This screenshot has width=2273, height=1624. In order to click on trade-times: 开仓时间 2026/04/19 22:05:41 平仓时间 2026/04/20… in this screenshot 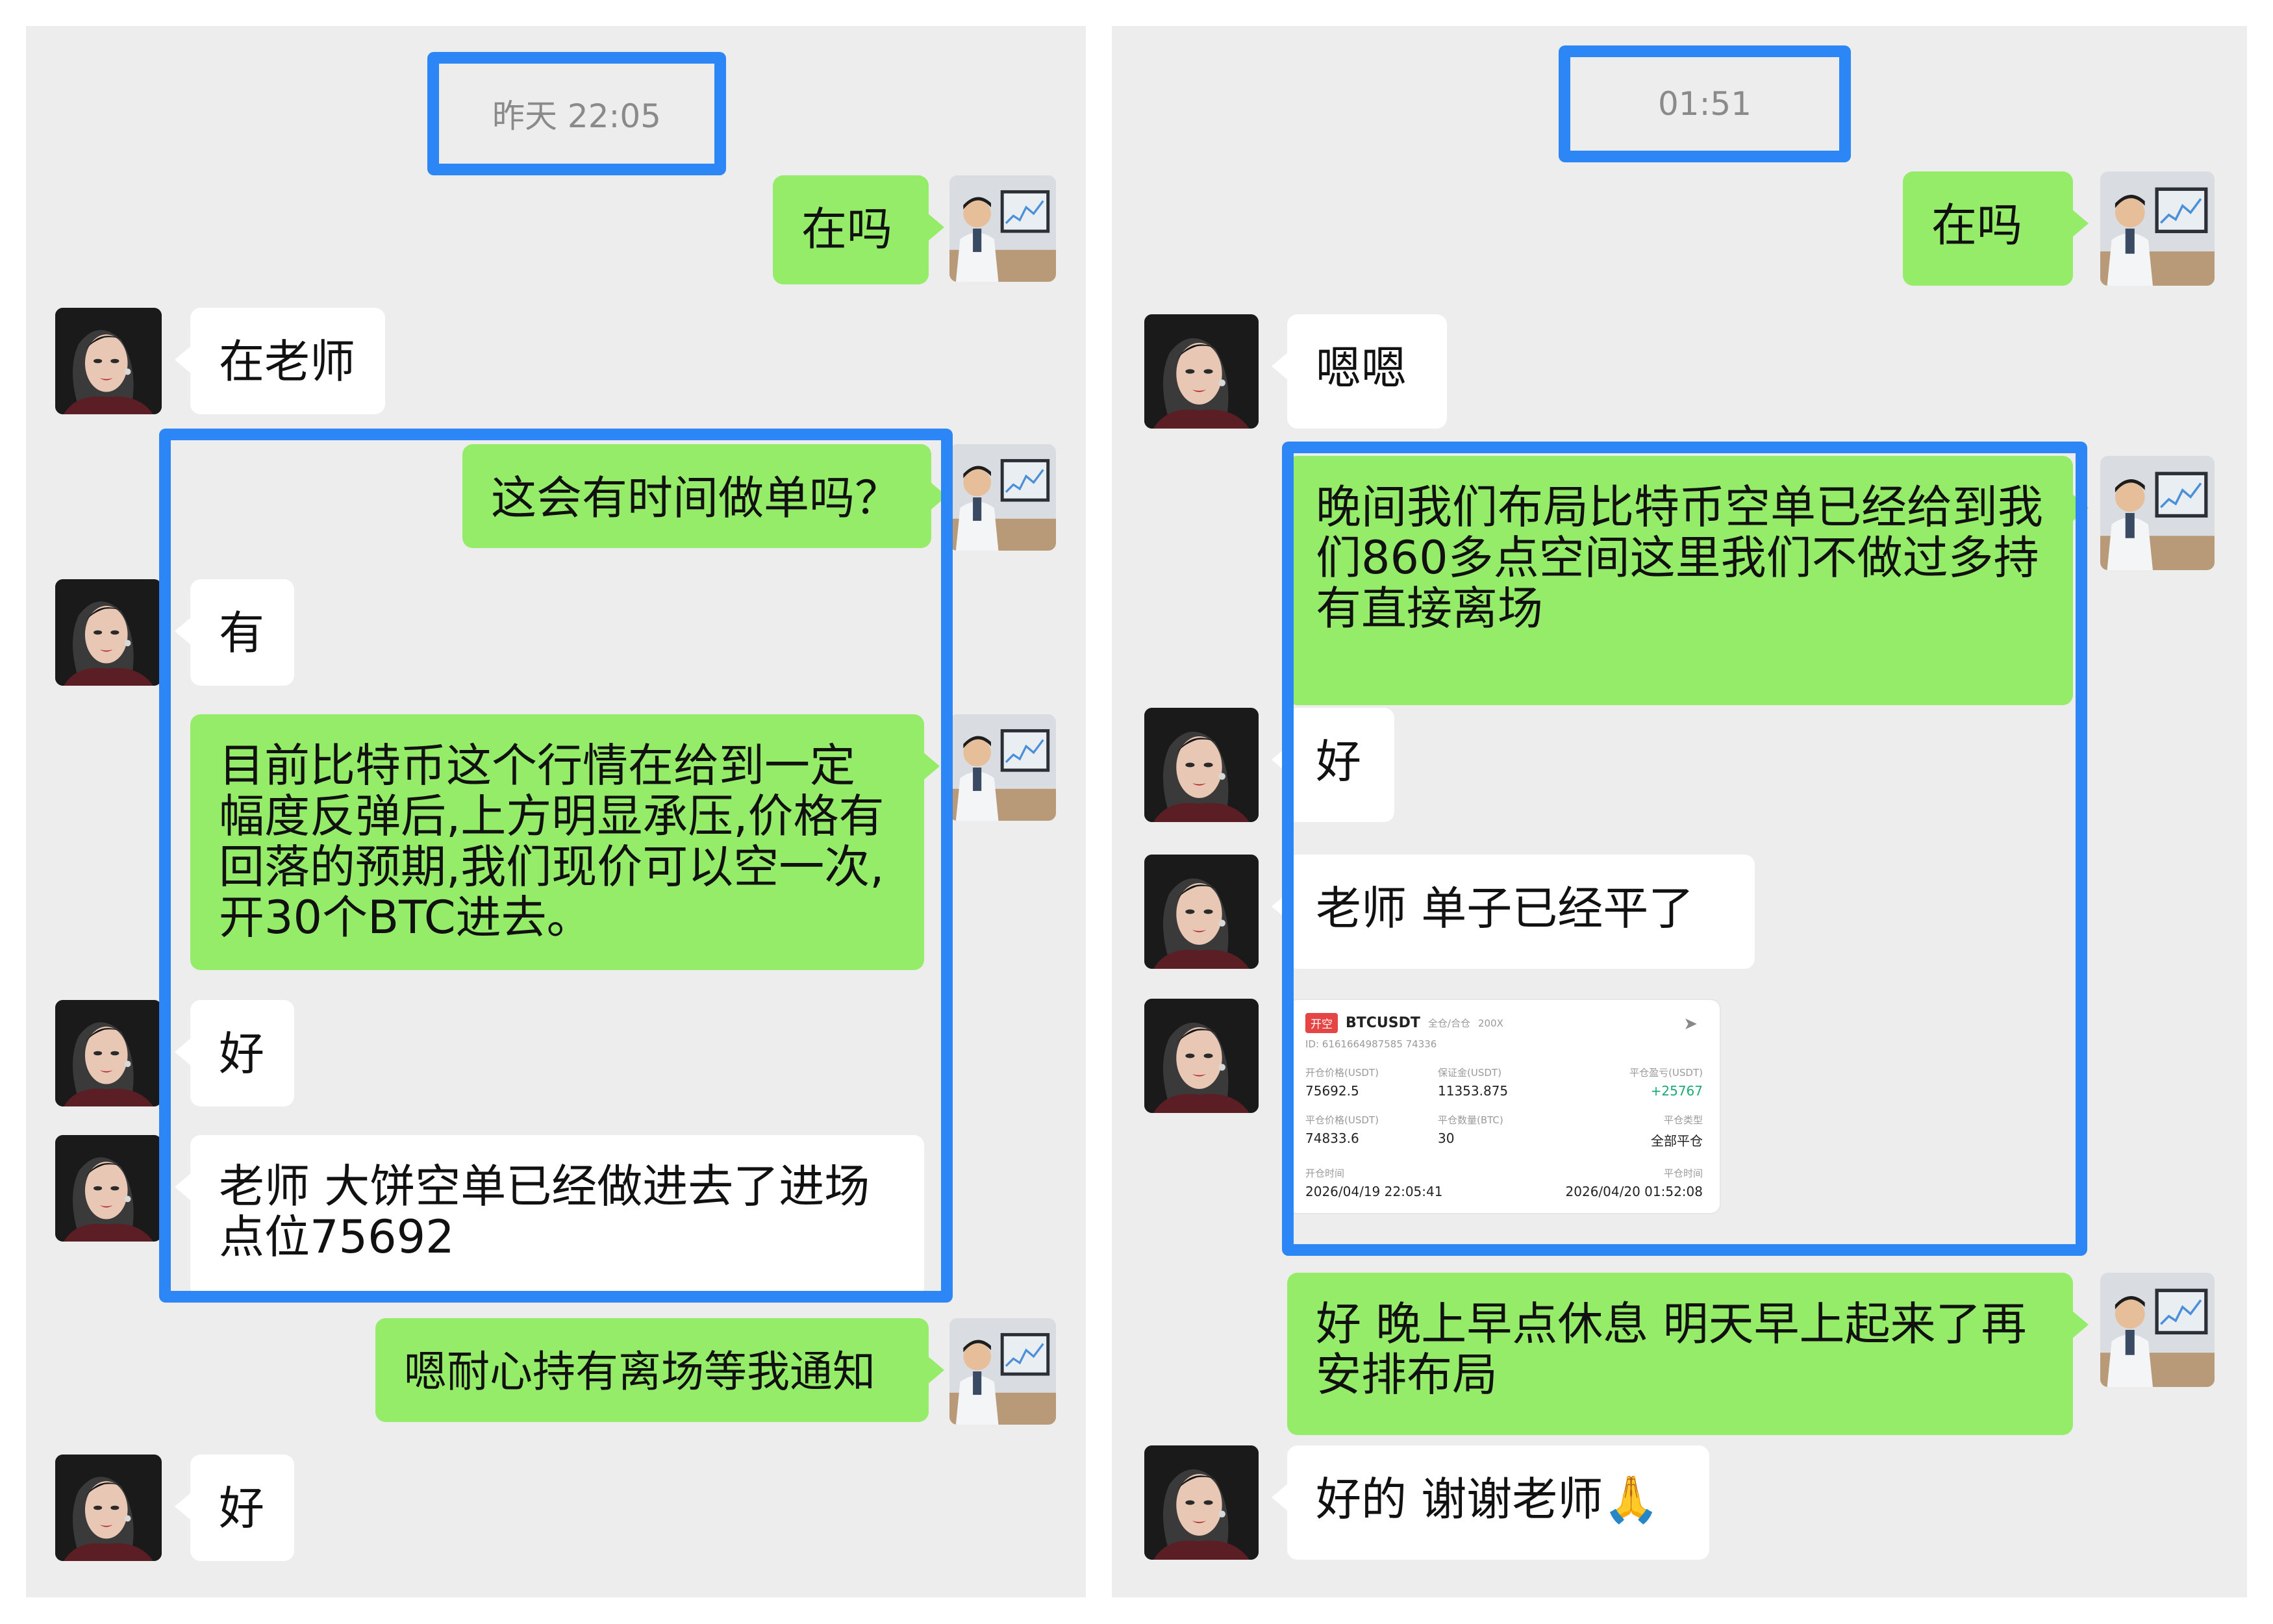, I will do `click(1504, 1182)`.